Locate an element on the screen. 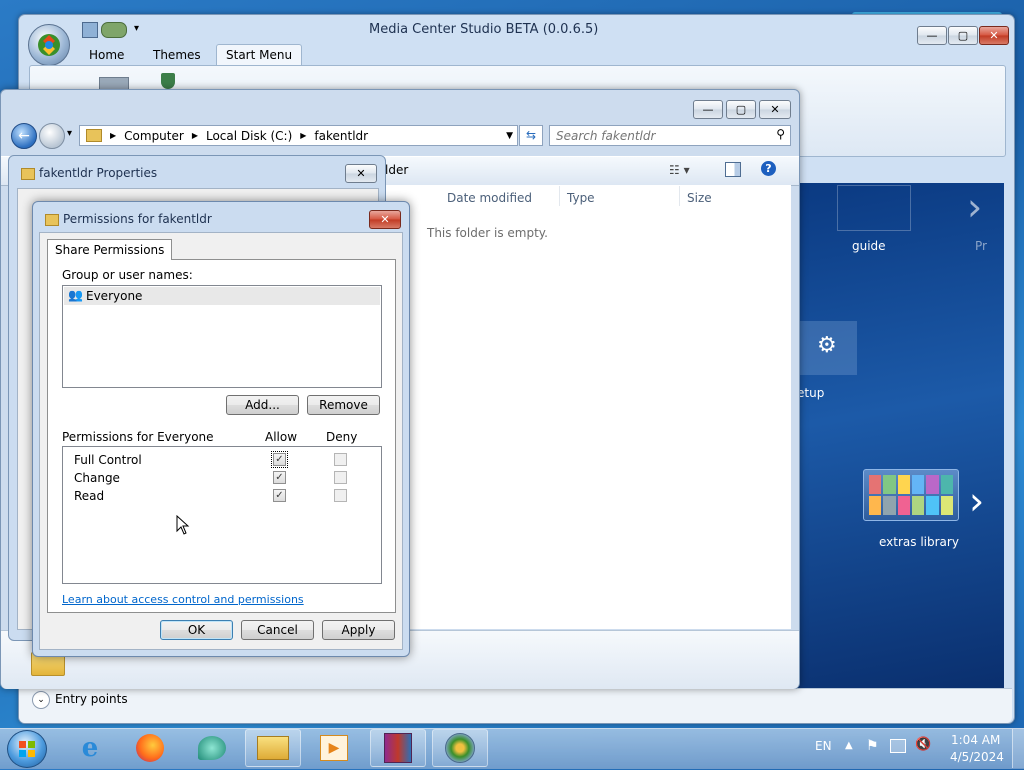 This screenshot has width=1024, height=770. explorer-minimize-button: — is located at coordinates (708, 109).